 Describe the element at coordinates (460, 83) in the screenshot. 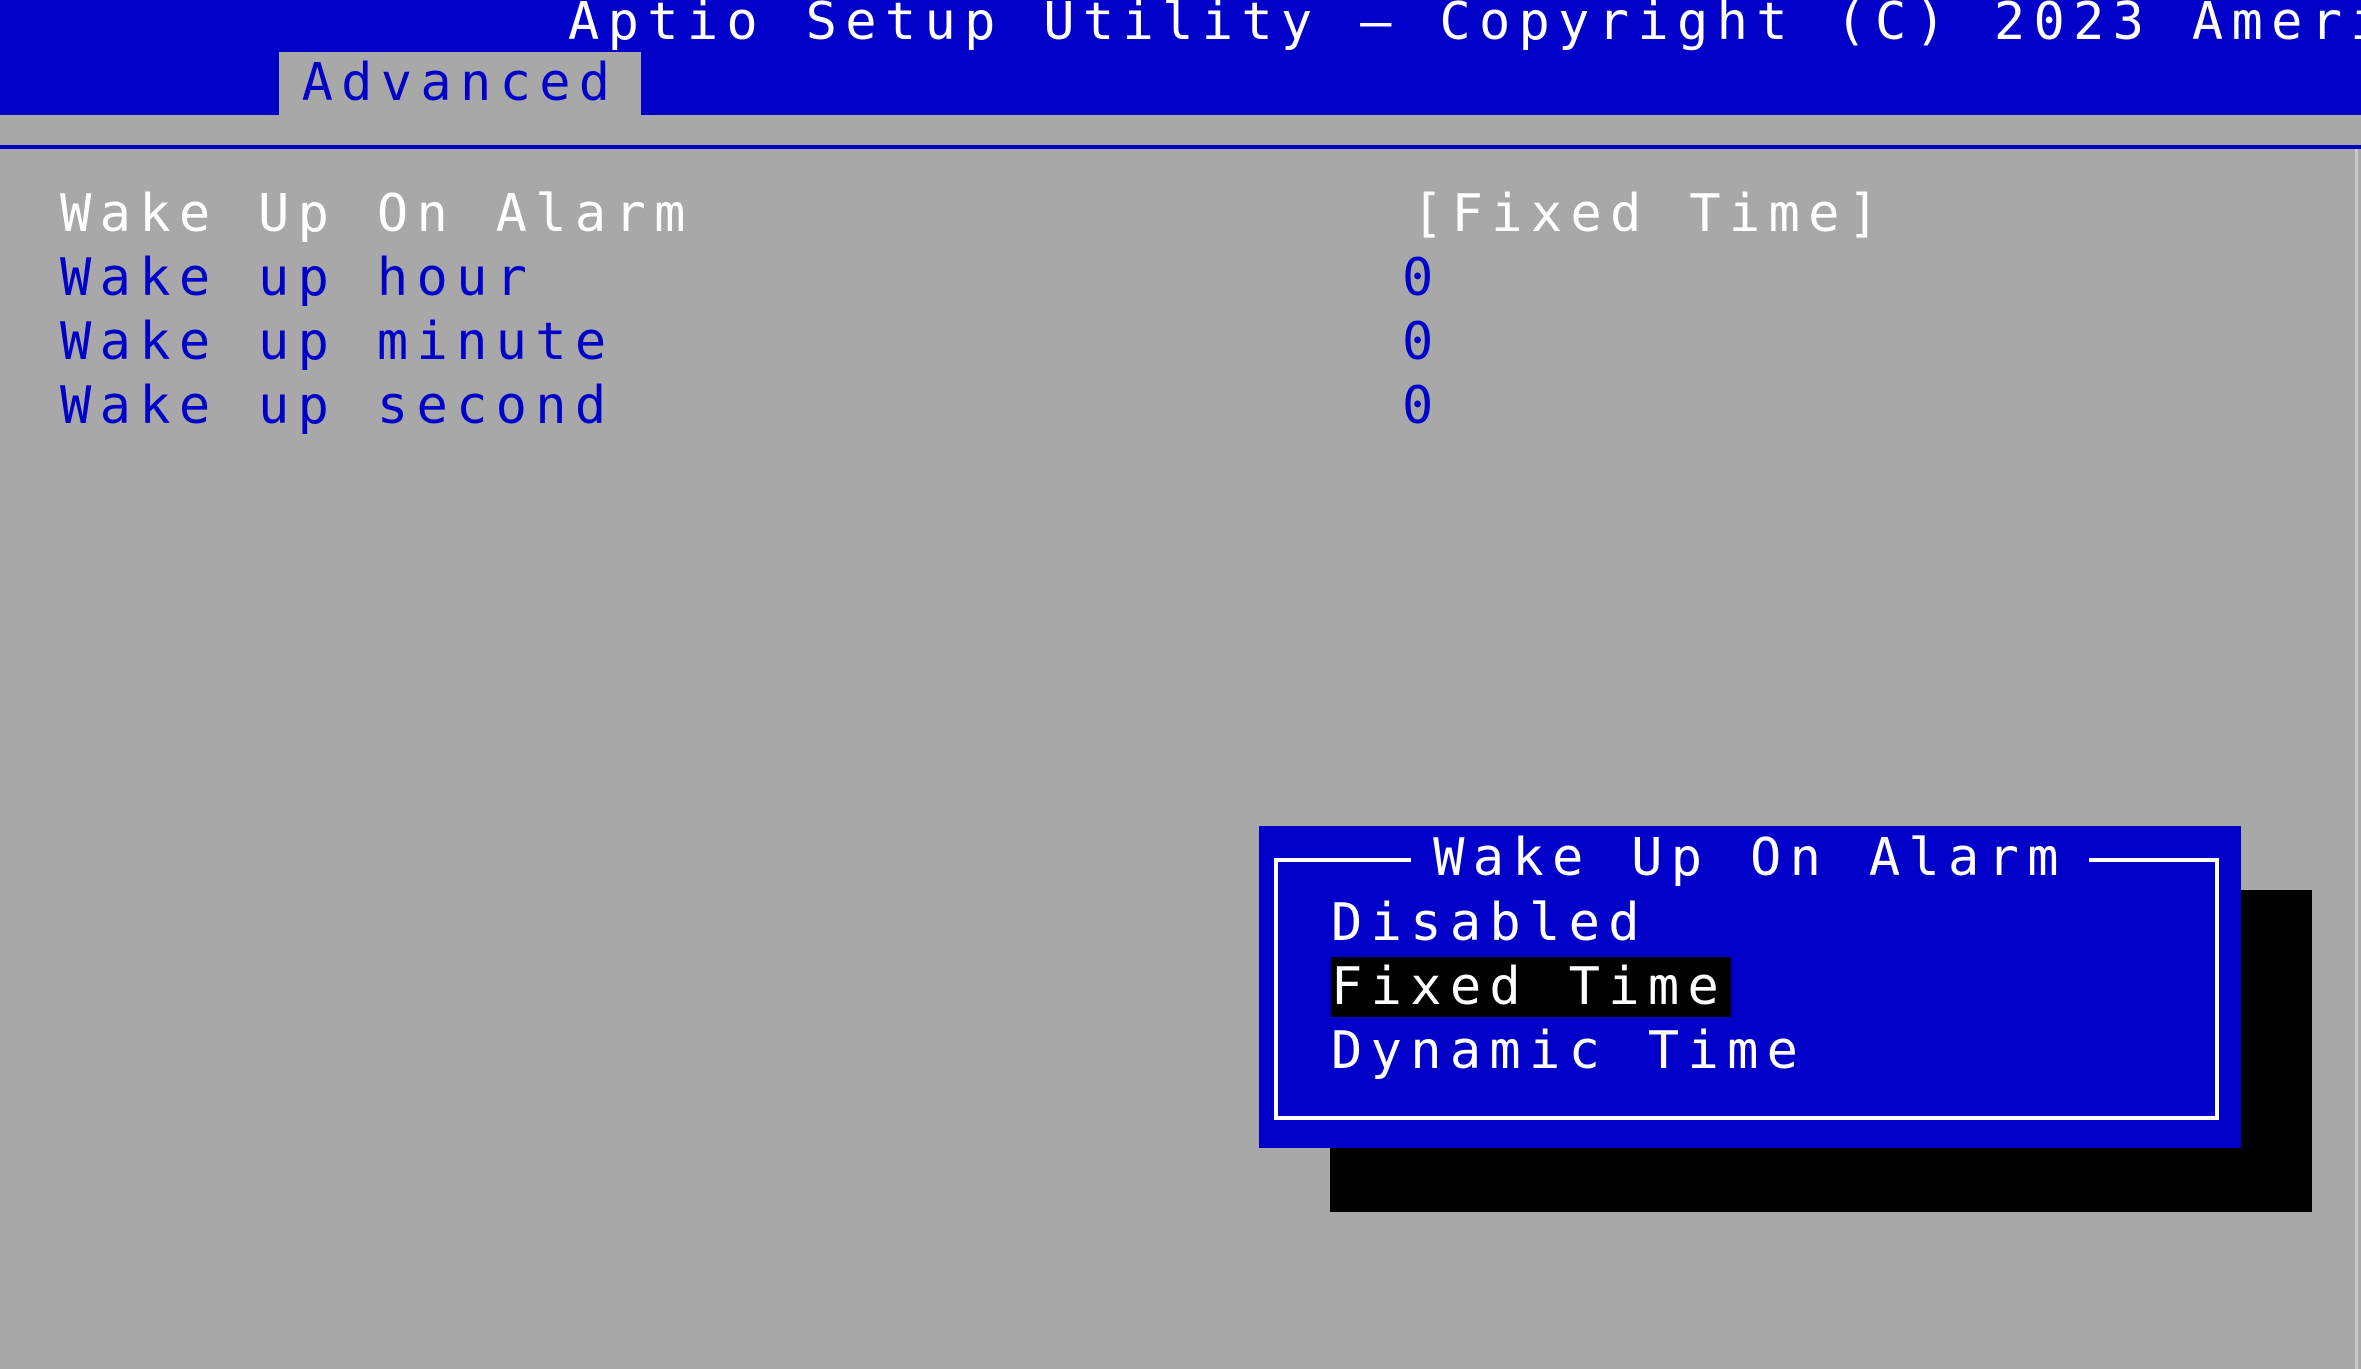

I see `tab-advanced: Advanced` at that location.